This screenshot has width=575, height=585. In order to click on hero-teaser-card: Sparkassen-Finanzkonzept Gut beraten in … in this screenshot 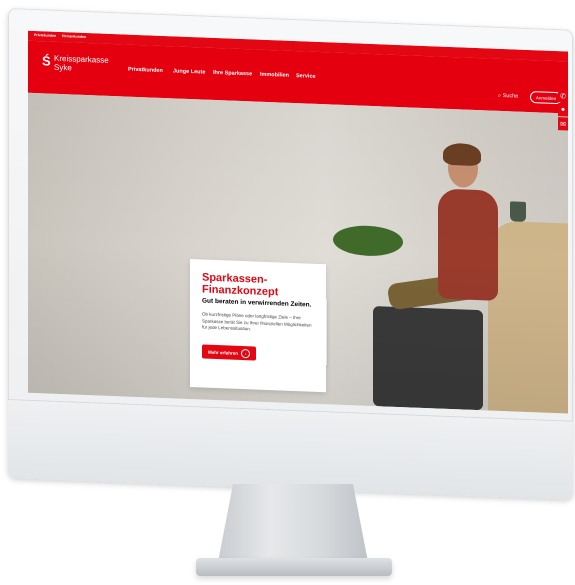, I will do `click(258, 325)`.